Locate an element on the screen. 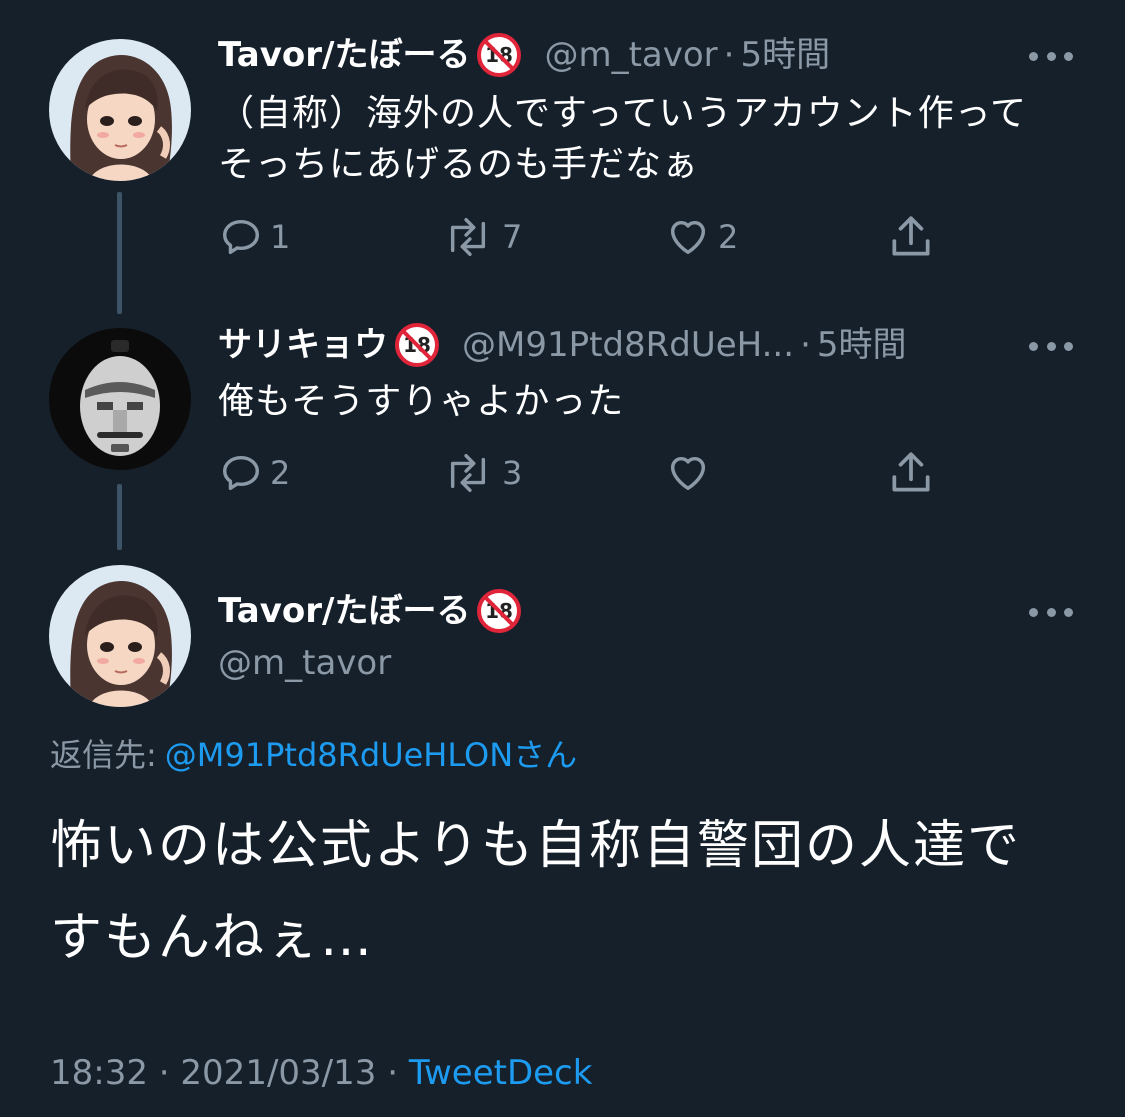  retweet-count: 7 is located at coordinates (512, 237).